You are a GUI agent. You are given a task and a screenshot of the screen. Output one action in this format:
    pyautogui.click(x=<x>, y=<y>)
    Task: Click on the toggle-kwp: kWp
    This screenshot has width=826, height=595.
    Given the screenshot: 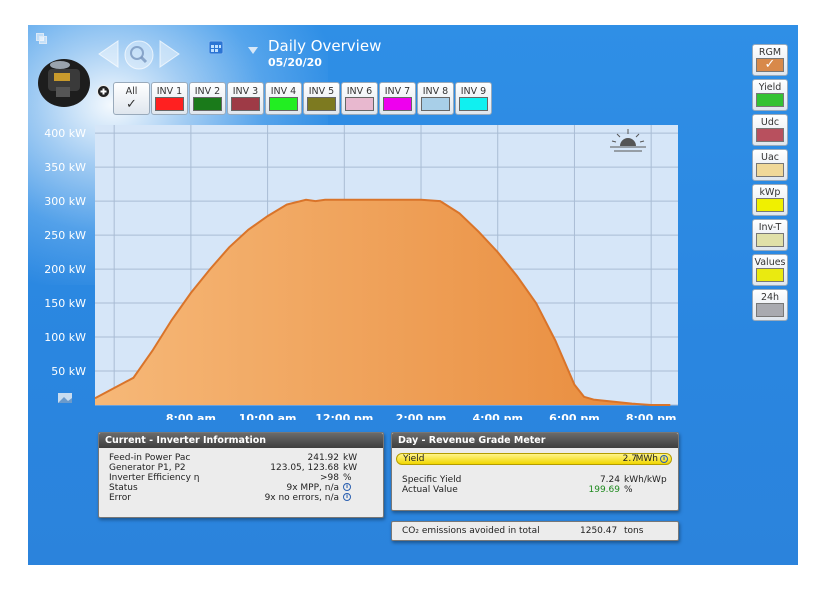 What is the action you would take?
    pyautogui.click(x=770, y=200)
    